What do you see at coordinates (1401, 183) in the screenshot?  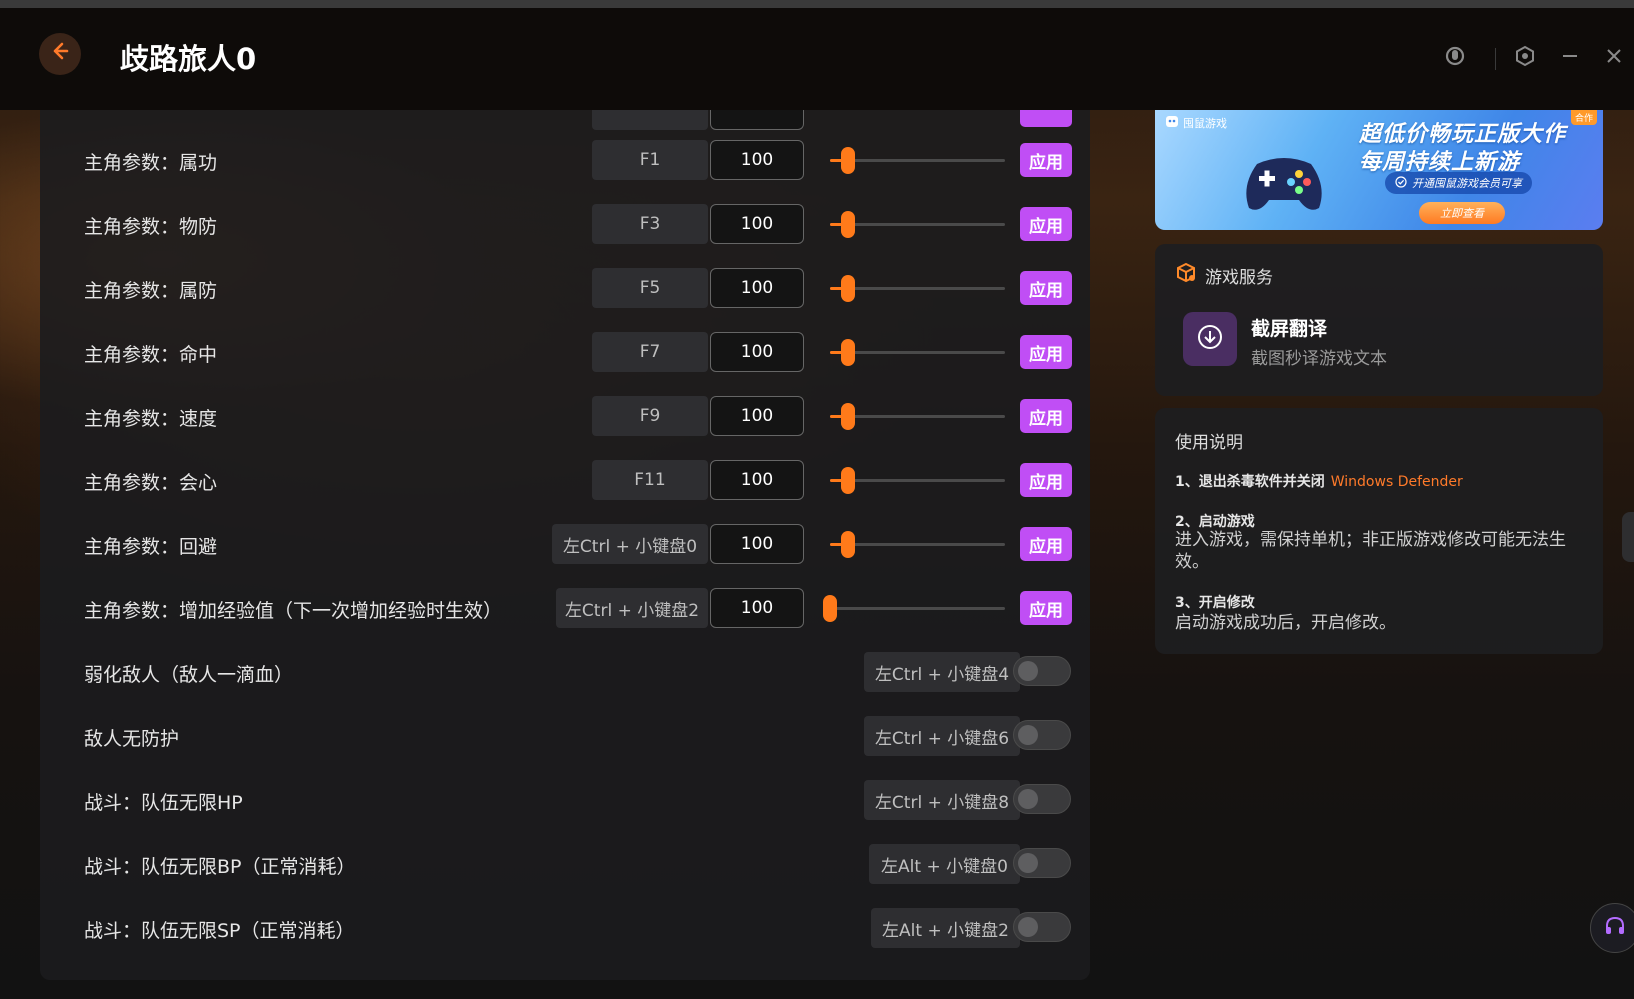 I see `check-circle-icon` at bounding box center [1401, 183].